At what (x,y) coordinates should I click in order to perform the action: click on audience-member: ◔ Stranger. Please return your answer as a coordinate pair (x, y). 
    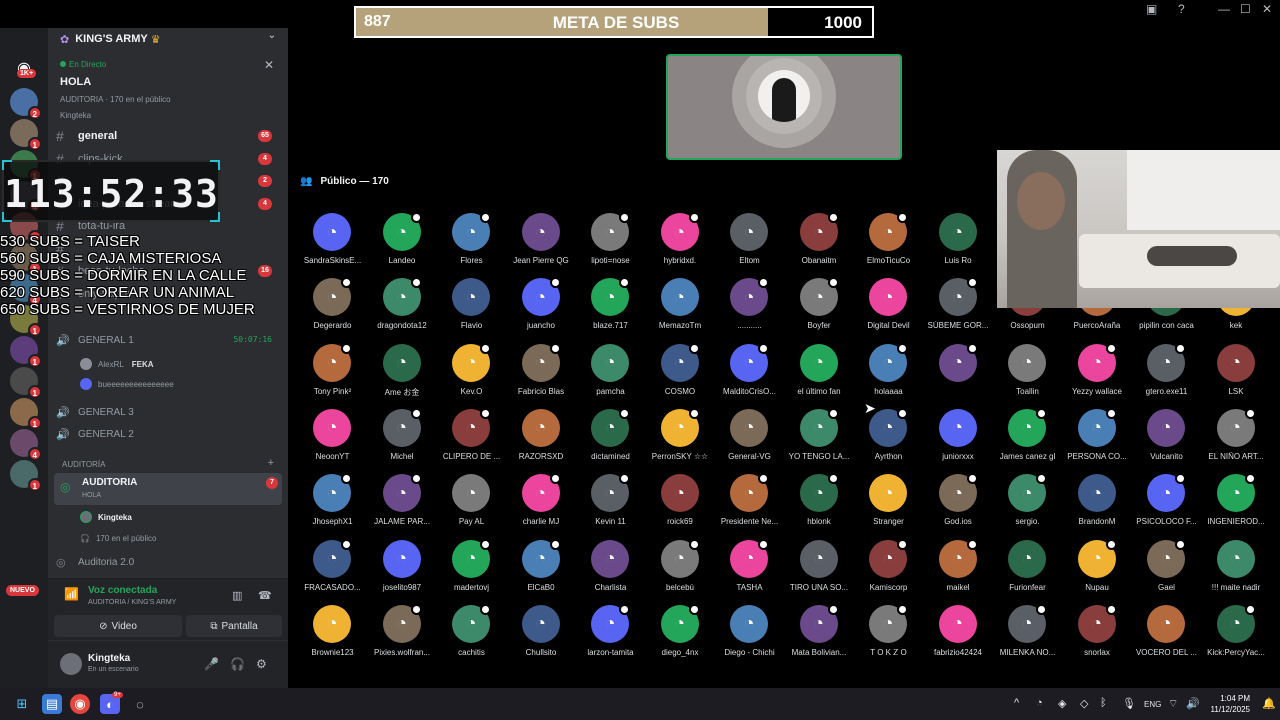
    Looking at the image, I should click on (888, 502).